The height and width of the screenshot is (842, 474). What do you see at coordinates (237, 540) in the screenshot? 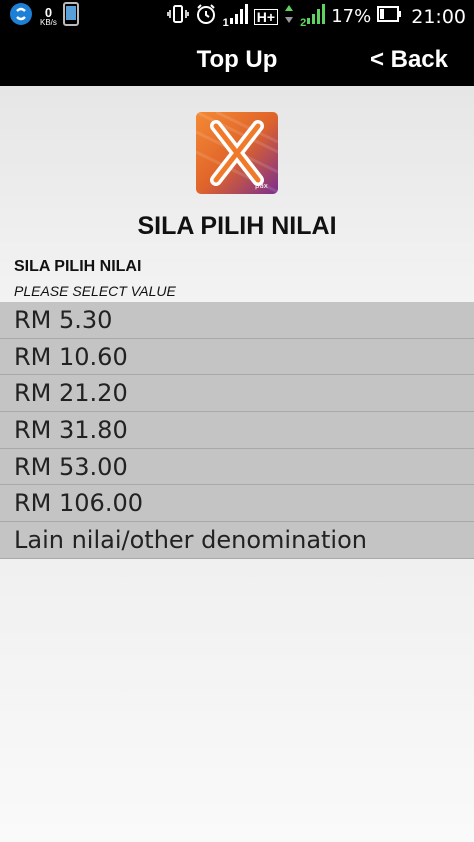
I see `option-other-denomination: Lain nilai/other denomination` at bounding box center [237, 540].